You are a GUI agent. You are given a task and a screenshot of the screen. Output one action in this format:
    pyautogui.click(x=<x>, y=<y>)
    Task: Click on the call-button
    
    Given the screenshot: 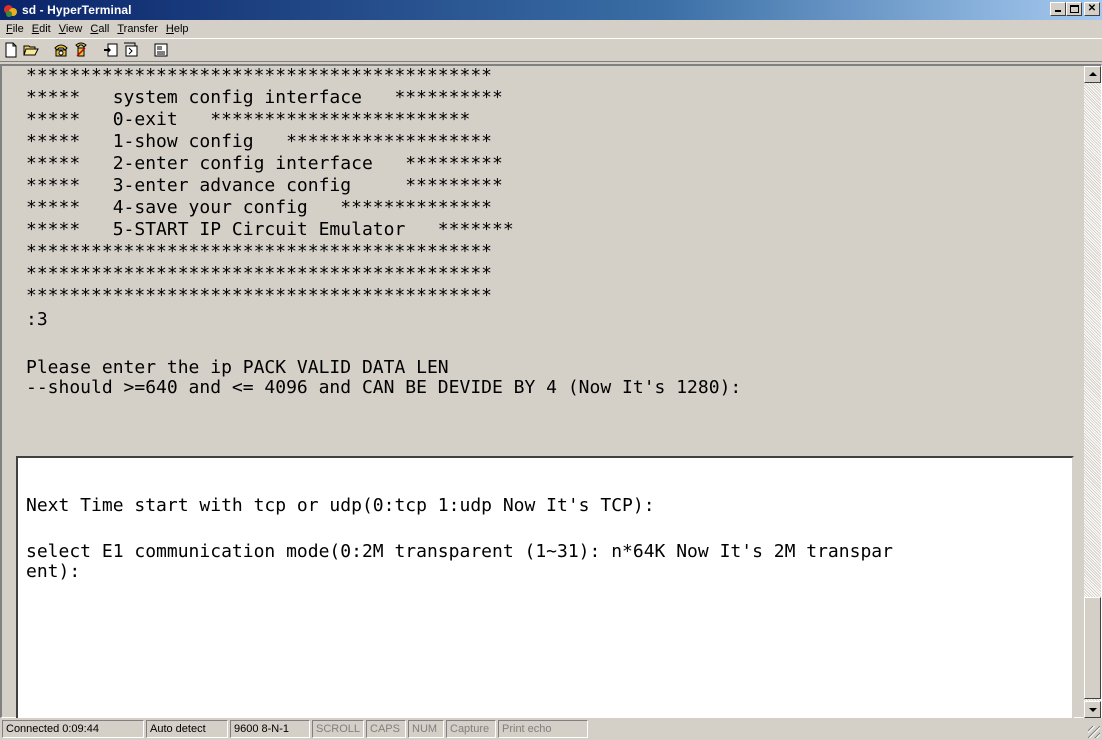 What is the action you would take?
    pyautogui.click(x=61, y=50)
    